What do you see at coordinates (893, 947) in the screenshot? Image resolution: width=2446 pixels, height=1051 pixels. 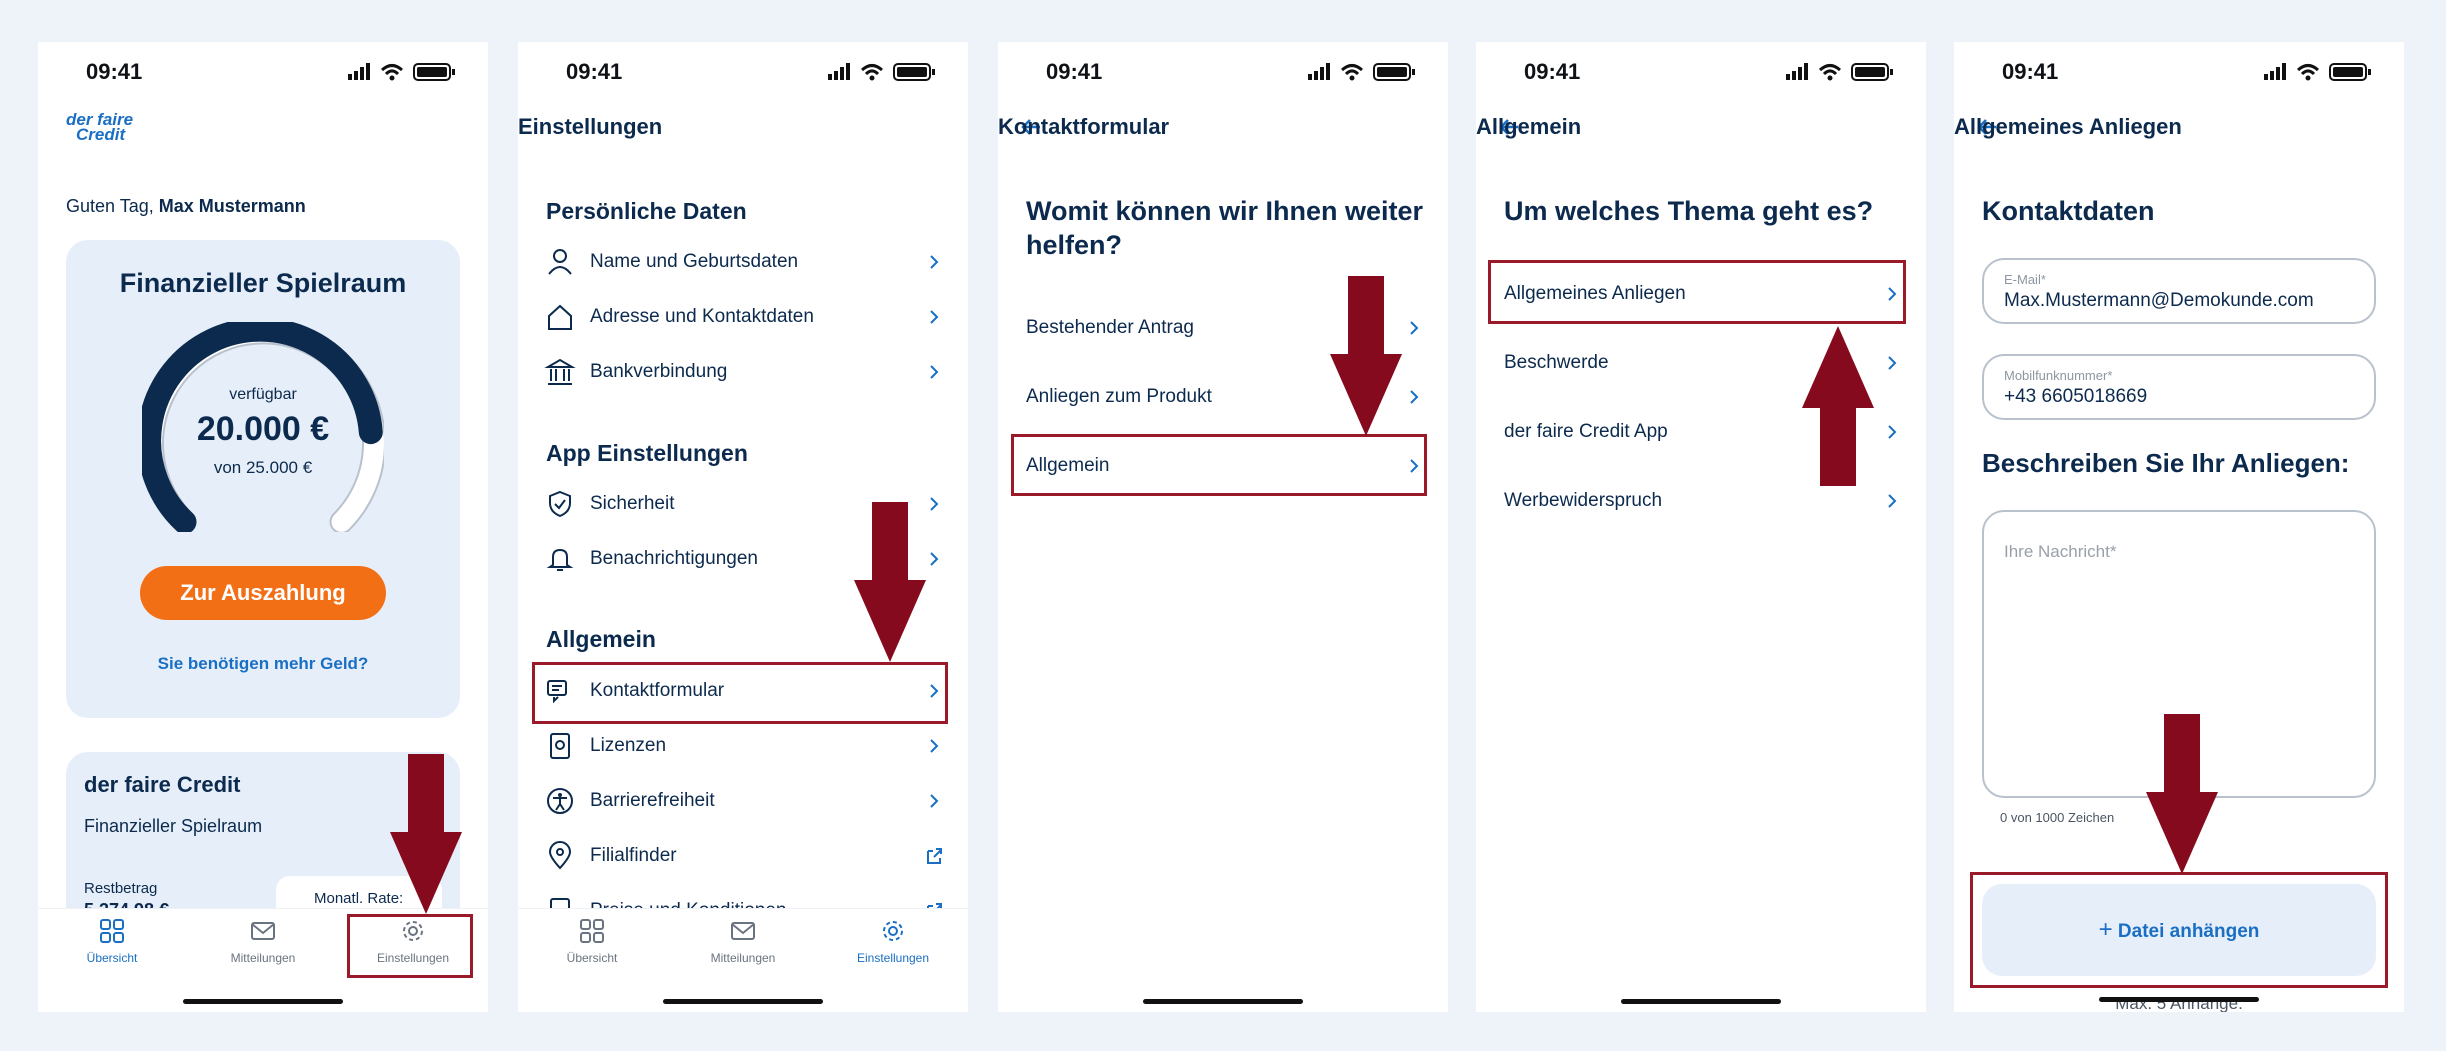 I see `tab-settings: Einstellungen` at bounding box center [893, 947].